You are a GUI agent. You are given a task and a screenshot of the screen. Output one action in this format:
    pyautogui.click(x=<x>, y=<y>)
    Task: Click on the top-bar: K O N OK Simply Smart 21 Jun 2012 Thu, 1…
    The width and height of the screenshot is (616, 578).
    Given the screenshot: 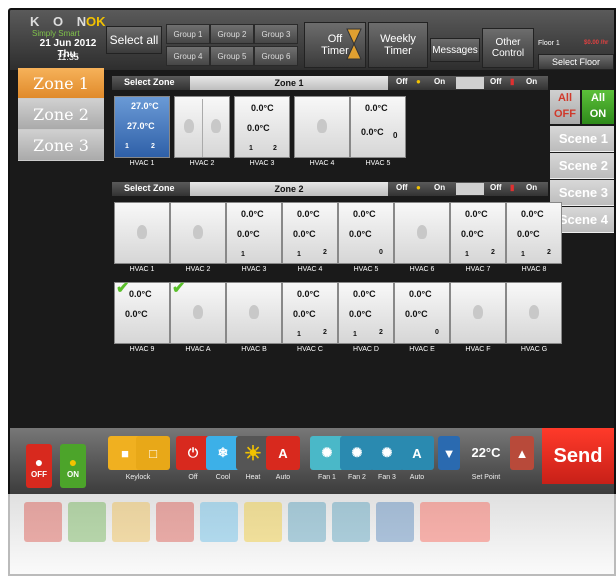 What is the action you would take?
    pyautogui.click(x=312, y=40)
    